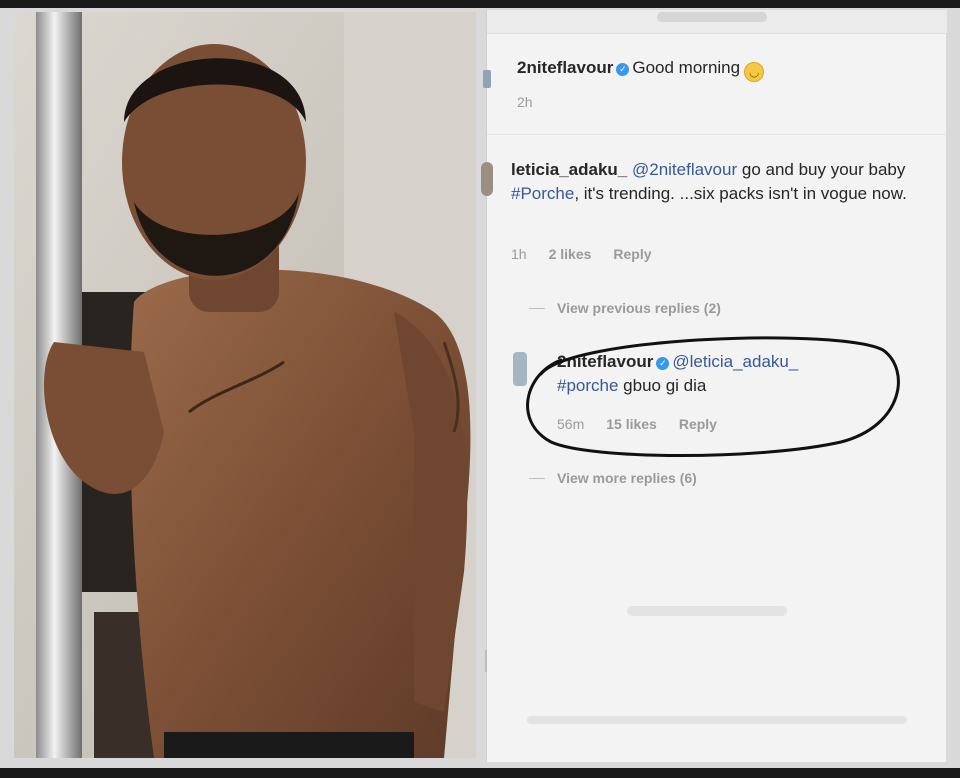 The image size is (960, 778). Describe the element at coordinates (536, 102) in the screenshot. I see `caption-meta: 2h` at that location.